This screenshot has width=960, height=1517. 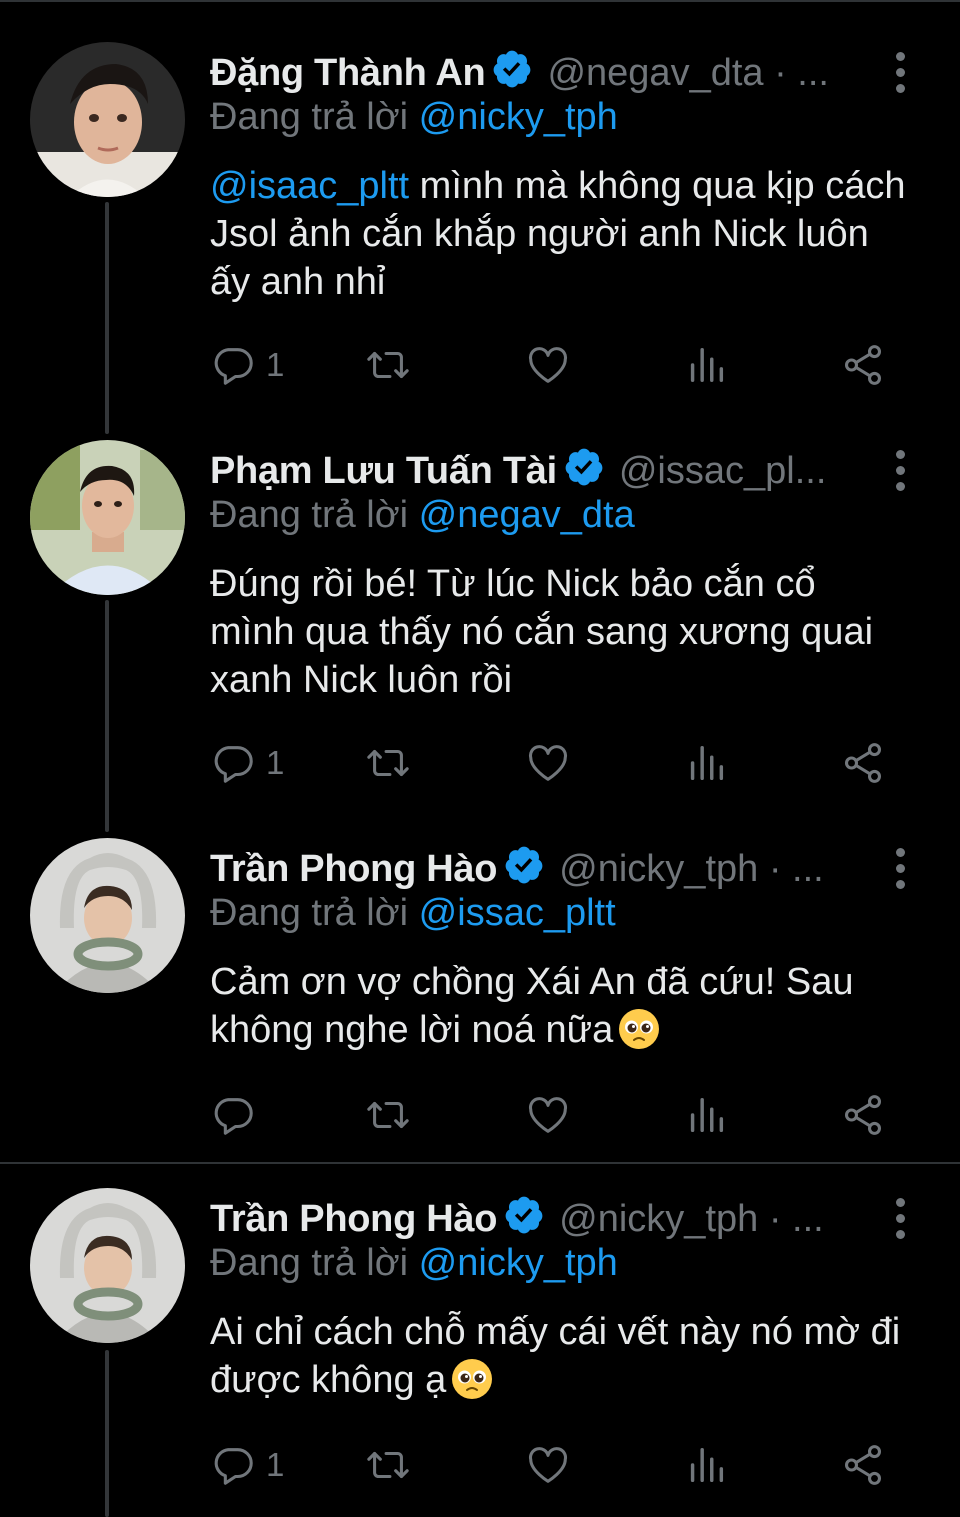 I want to click on reply-button, so click(x=238, y=1115).